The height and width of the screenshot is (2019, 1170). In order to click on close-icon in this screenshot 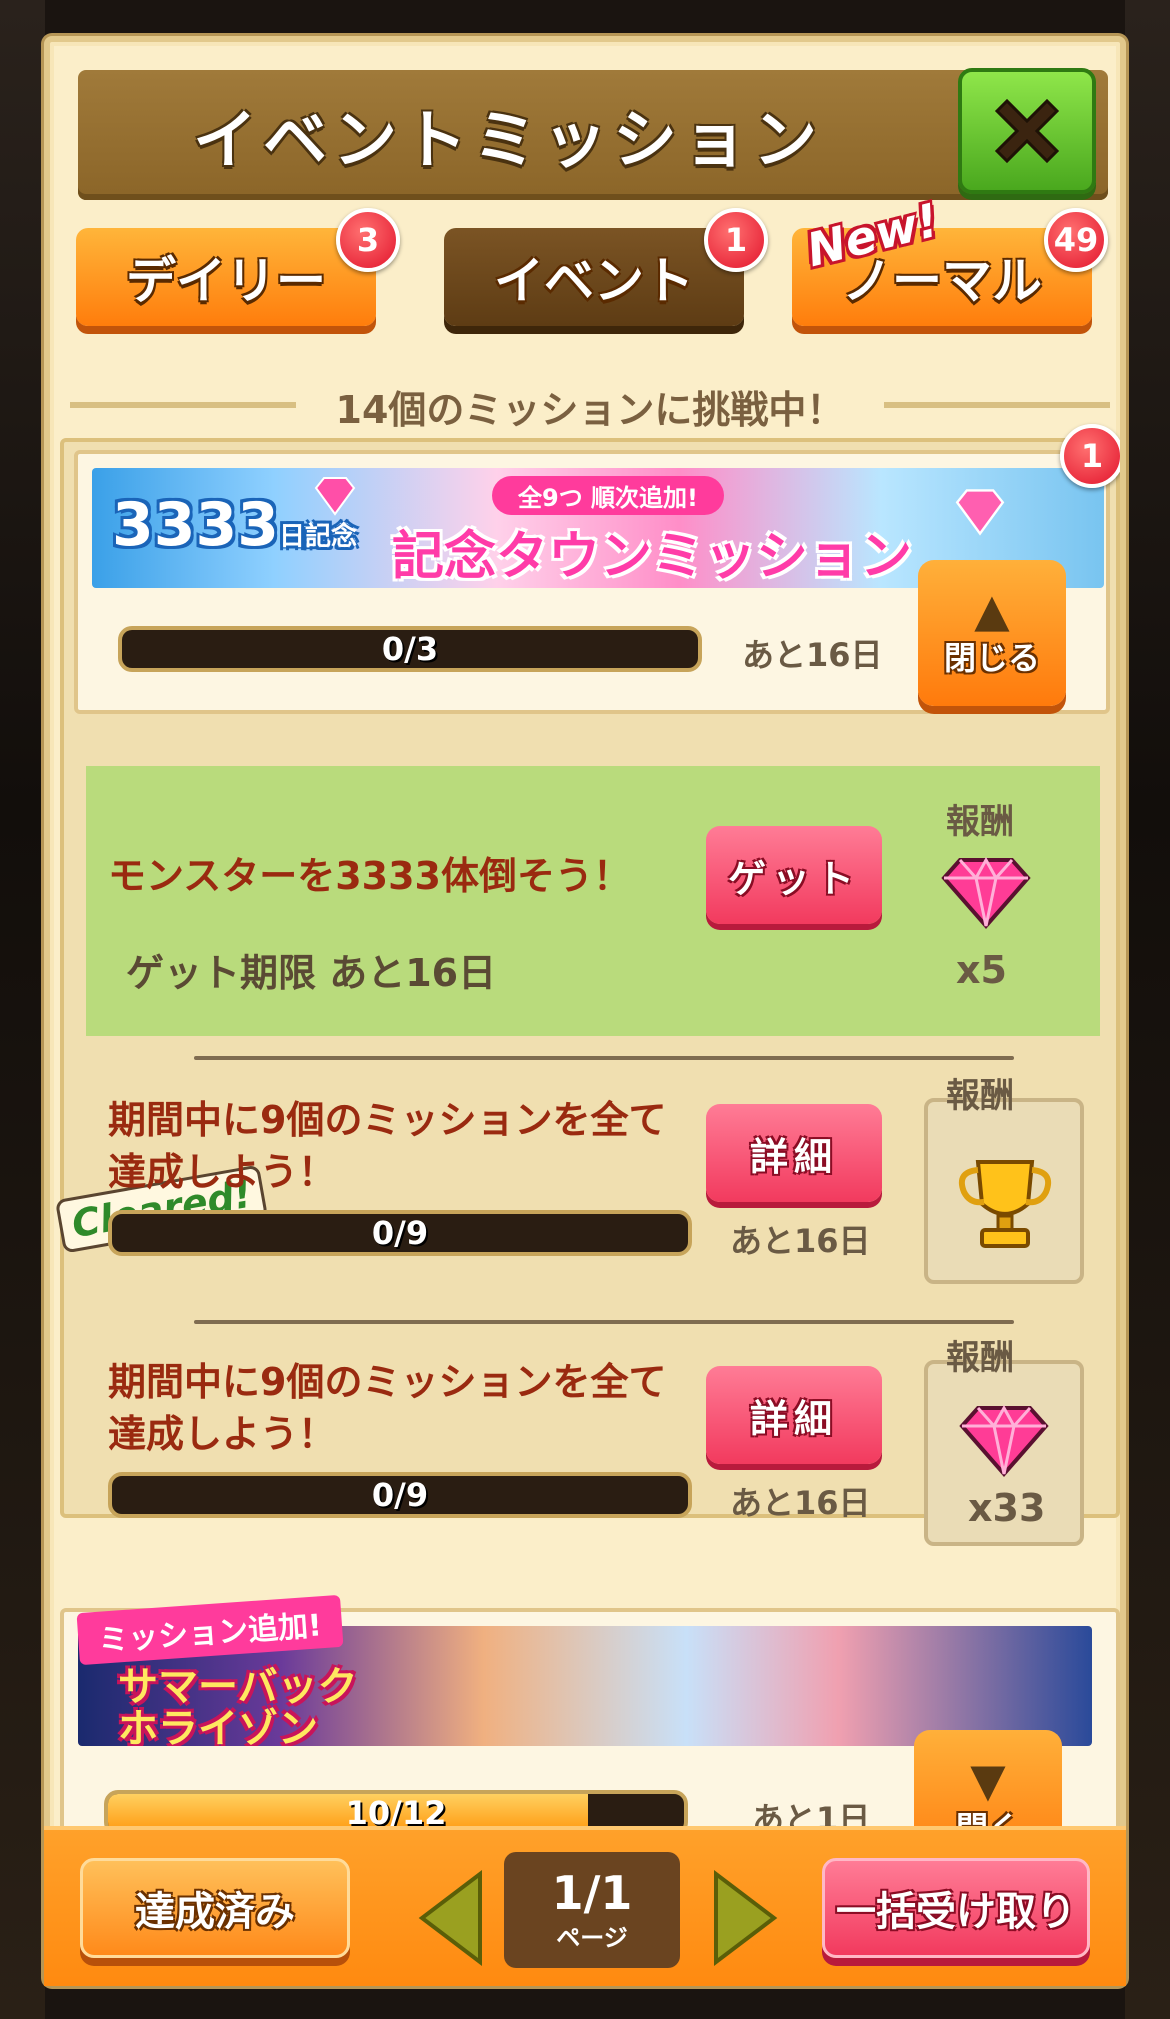, I will do `click(1027, 131)`.